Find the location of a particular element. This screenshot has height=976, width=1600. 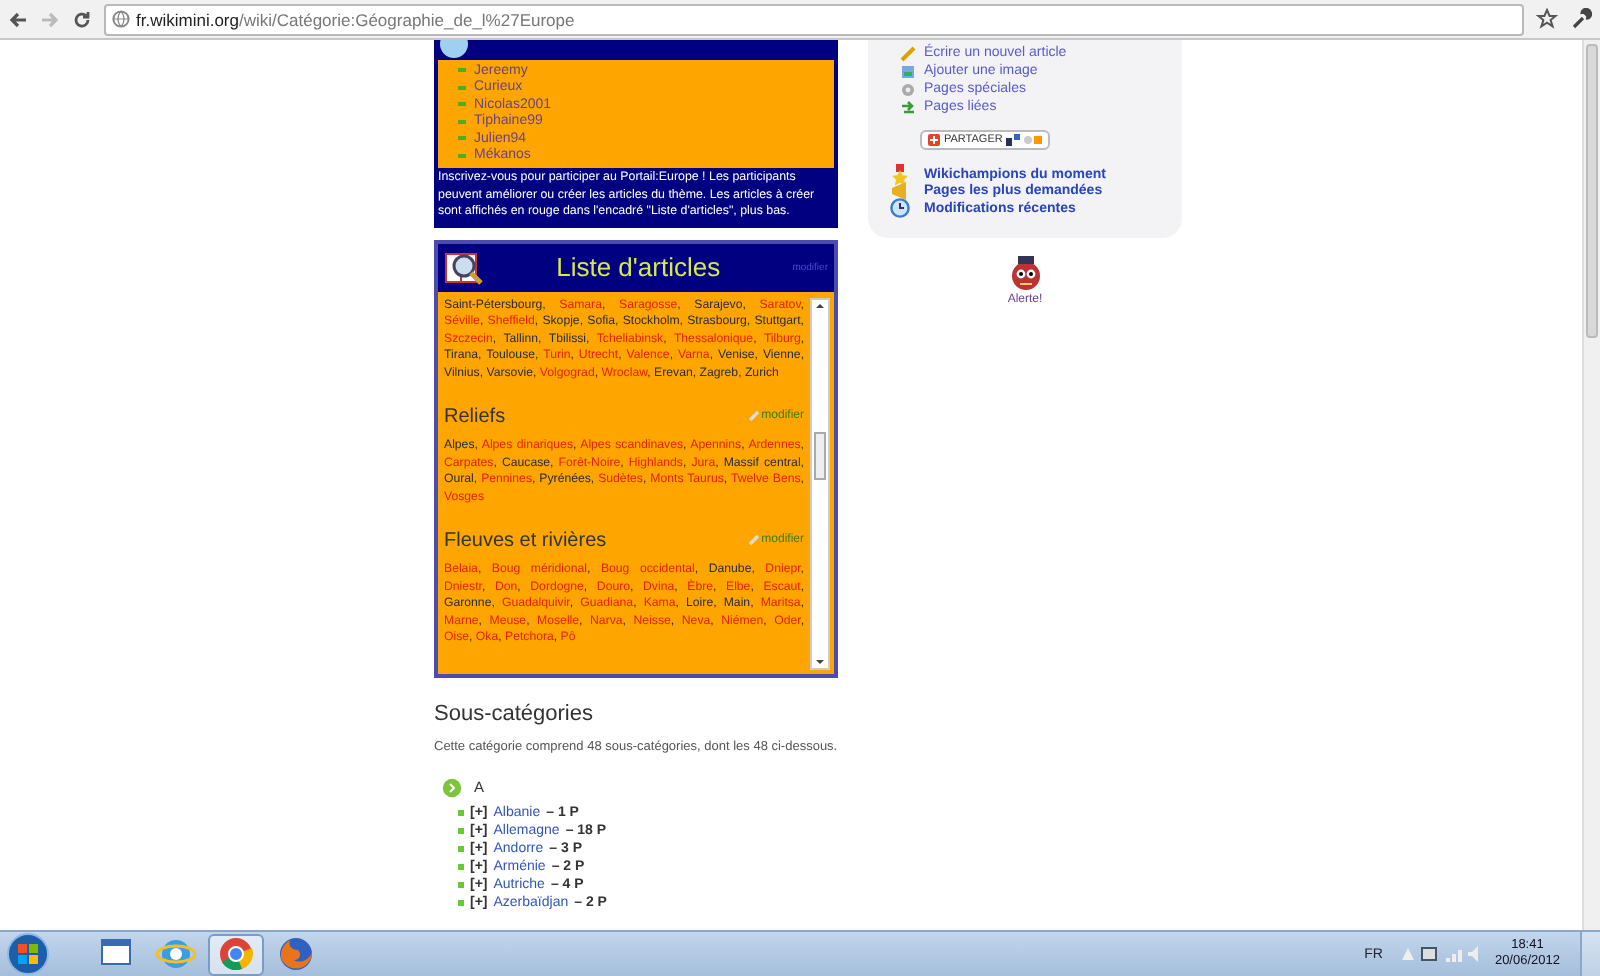

section-heading: Sous-catégories is located at coordinates (514, 713).